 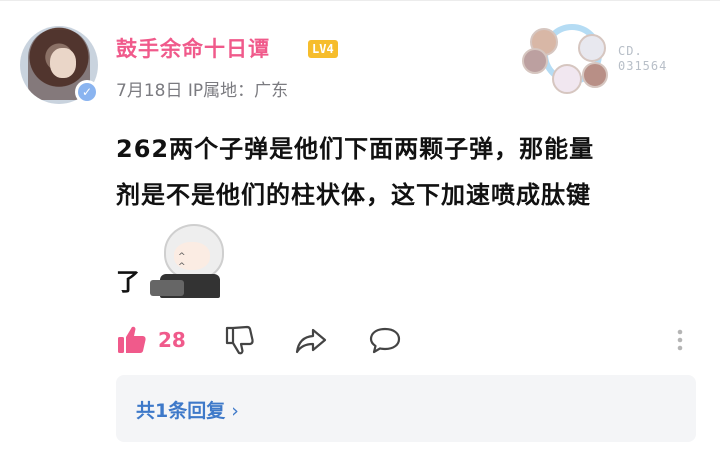 What do you see at coordinates (643, 58) in the screenshot?
I see `fan-badge-code: CD. 031564` at bounding box center [643, 58].